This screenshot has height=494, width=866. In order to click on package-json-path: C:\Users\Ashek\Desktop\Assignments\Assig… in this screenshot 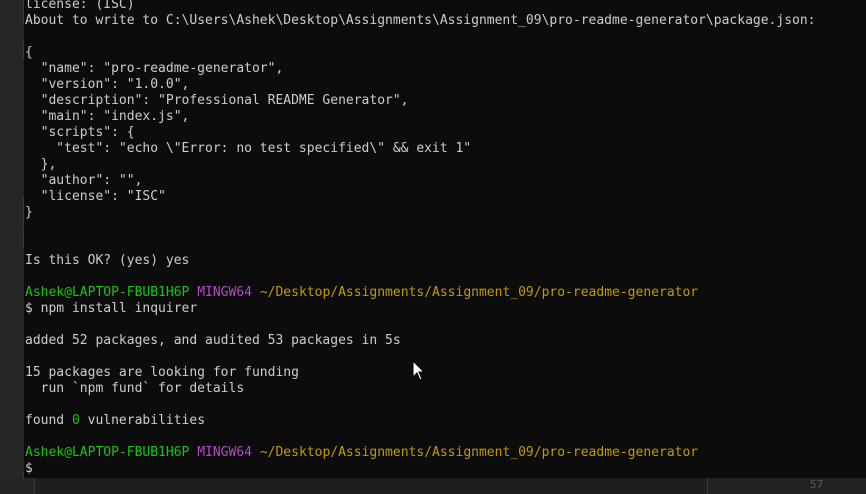, I will do `click(490, 20)`.